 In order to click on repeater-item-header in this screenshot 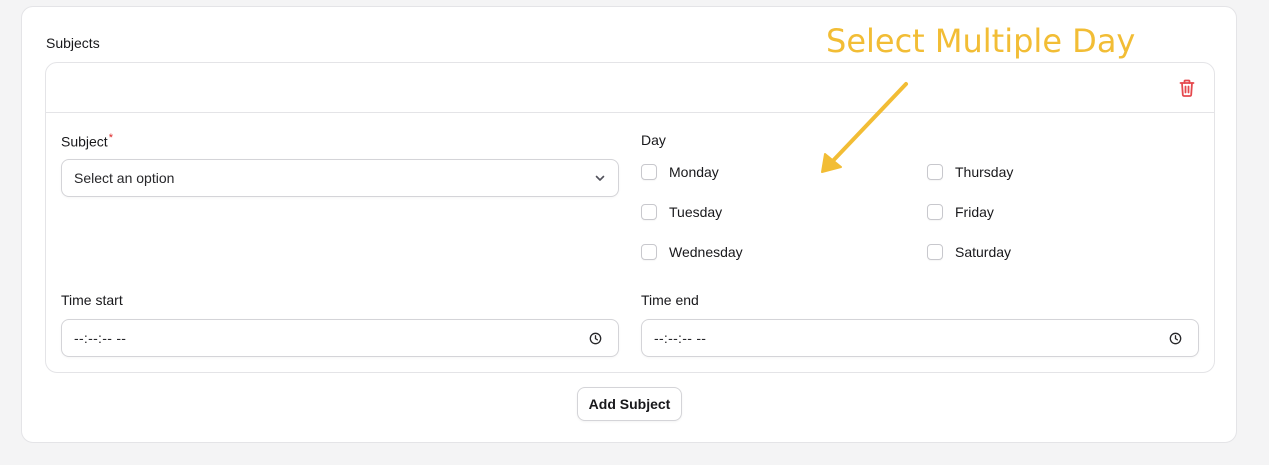, I will do `click(630, 88)`.